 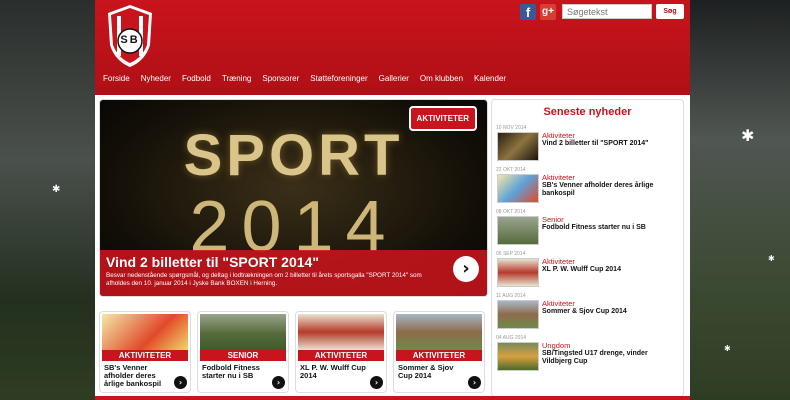 I want to click on news-date: 04 AUG 2014, so click(x=511, y=338).